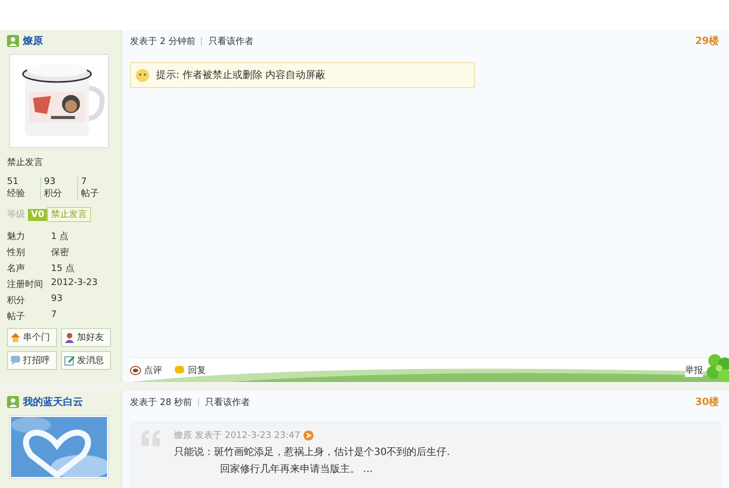 The width and height of the screenshot is (729, 488). Describe the element at coordinates (308, 435) in the screenshot. I see `arrow-icon` at that location.